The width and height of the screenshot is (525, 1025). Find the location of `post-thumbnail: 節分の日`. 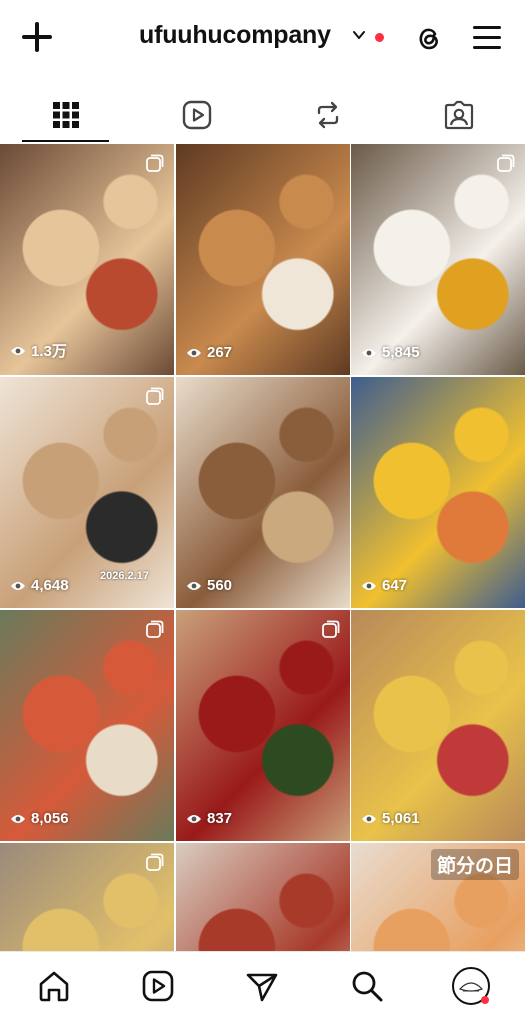

post-thumbnail: 節分の日 is located at coordinates (438, 897).